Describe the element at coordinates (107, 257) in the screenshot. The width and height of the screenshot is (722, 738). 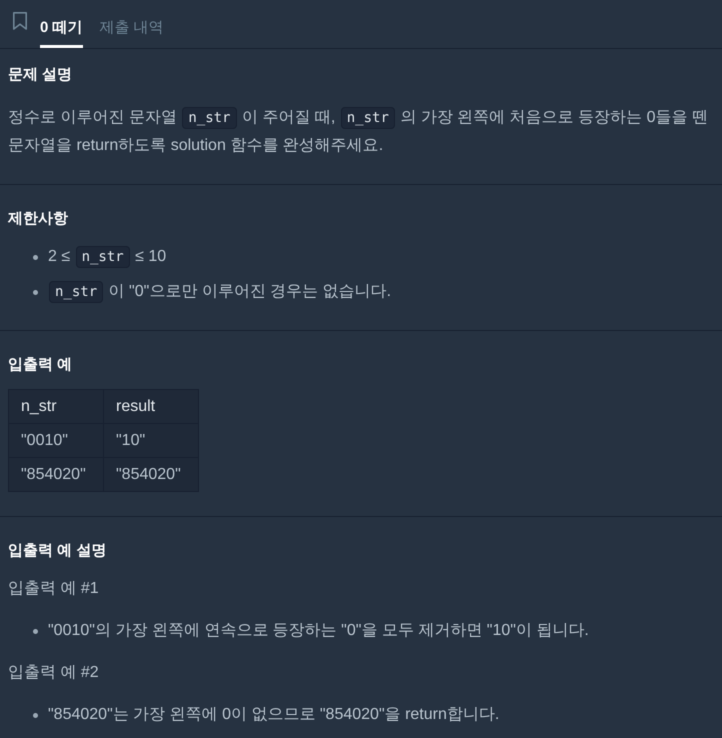
I see `list-item-text: 2 ≤ n_str ≤ 10` at that location.